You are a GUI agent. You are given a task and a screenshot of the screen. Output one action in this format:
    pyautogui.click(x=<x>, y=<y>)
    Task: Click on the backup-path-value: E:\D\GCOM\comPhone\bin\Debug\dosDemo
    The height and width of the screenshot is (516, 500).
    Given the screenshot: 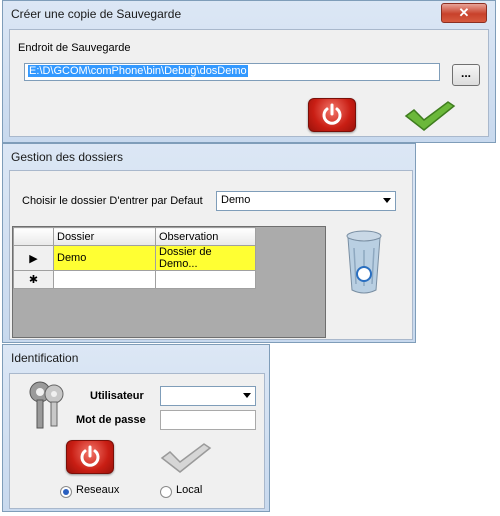 What is the action you would take?
    pyautogui.click(x=138, y=71)
    